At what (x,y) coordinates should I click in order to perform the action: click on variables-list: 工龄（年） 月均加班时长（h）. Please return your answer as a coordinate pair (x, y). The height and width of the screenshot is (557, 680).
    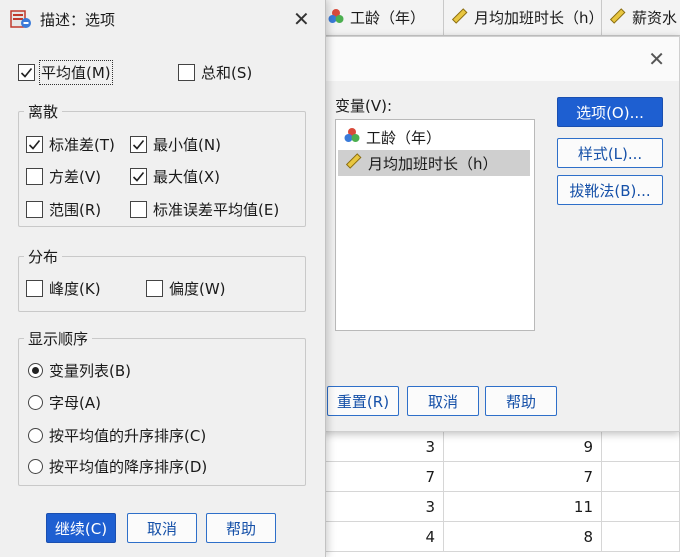
    Looking at the image, I should click on (435, 225).